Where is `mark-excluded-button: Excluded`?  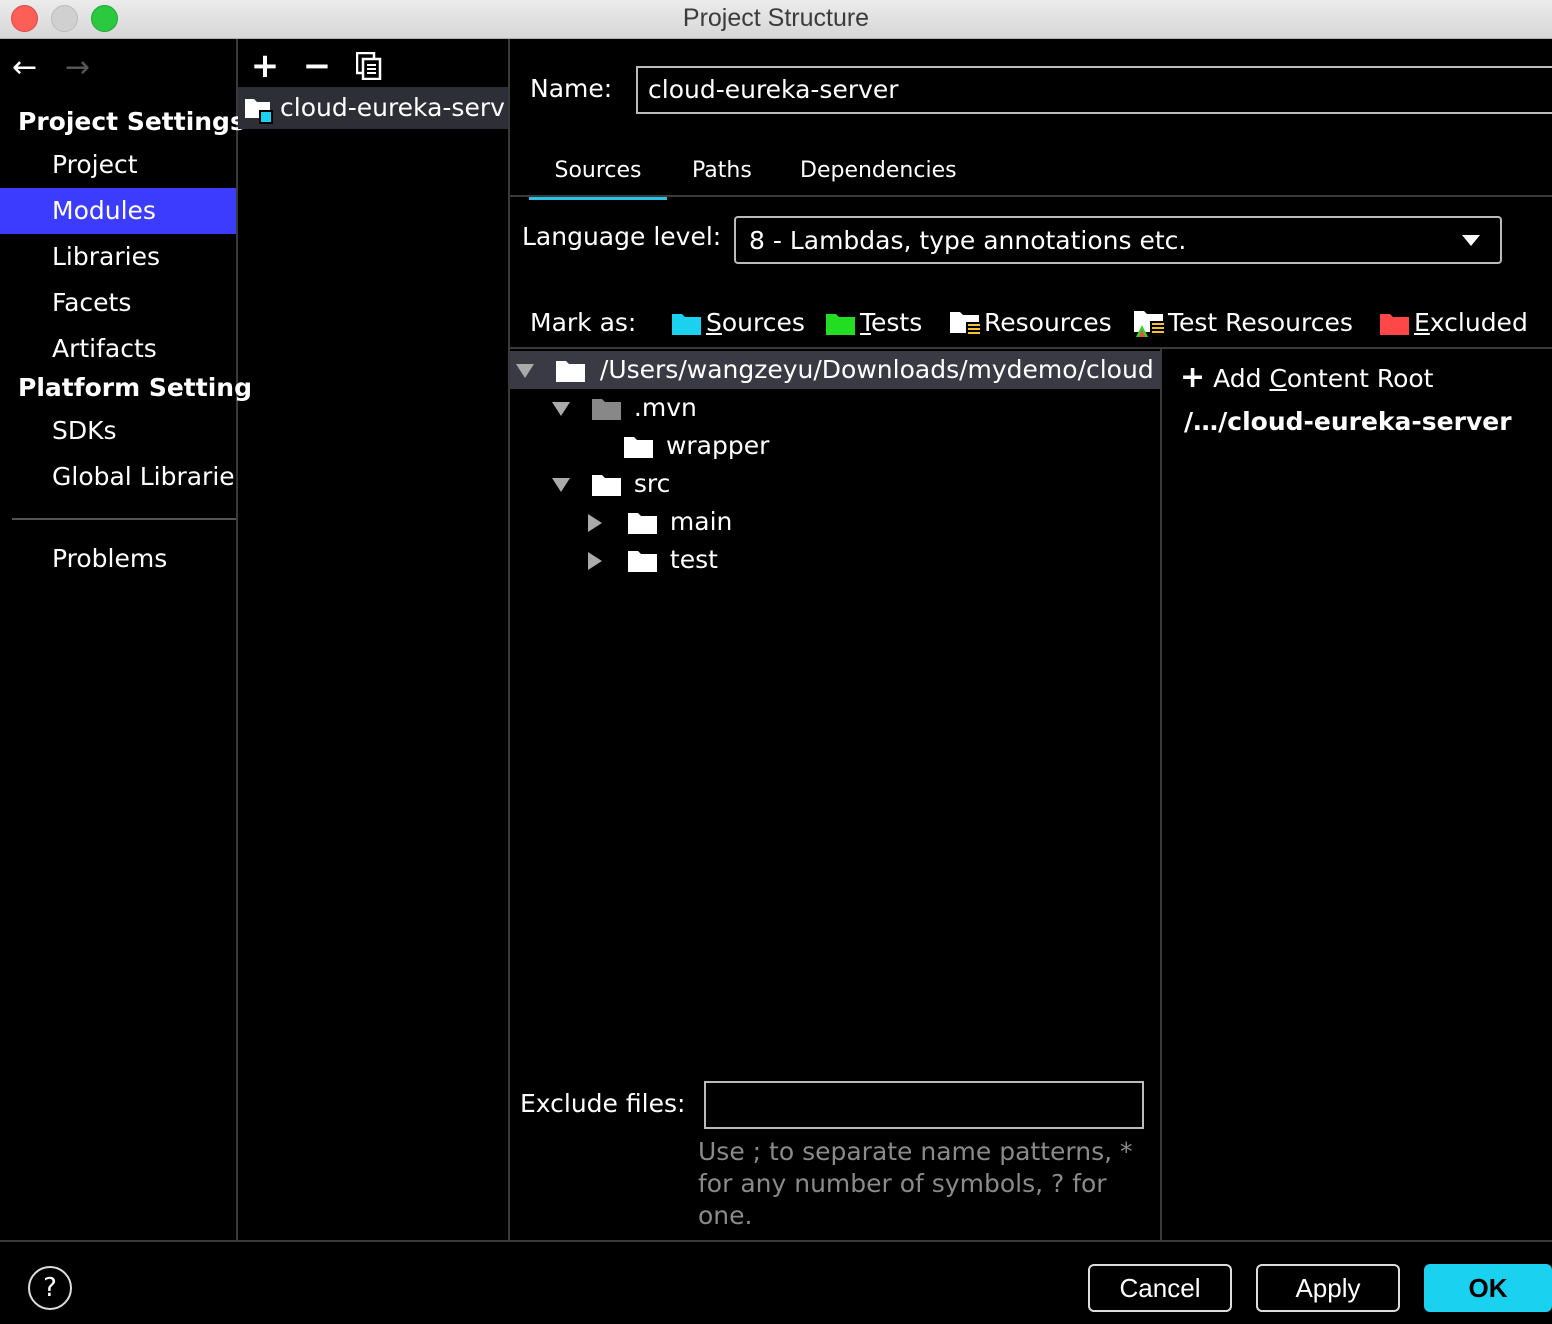
mark-excluded-button: Excluded is located at coordinates (1454, 323).